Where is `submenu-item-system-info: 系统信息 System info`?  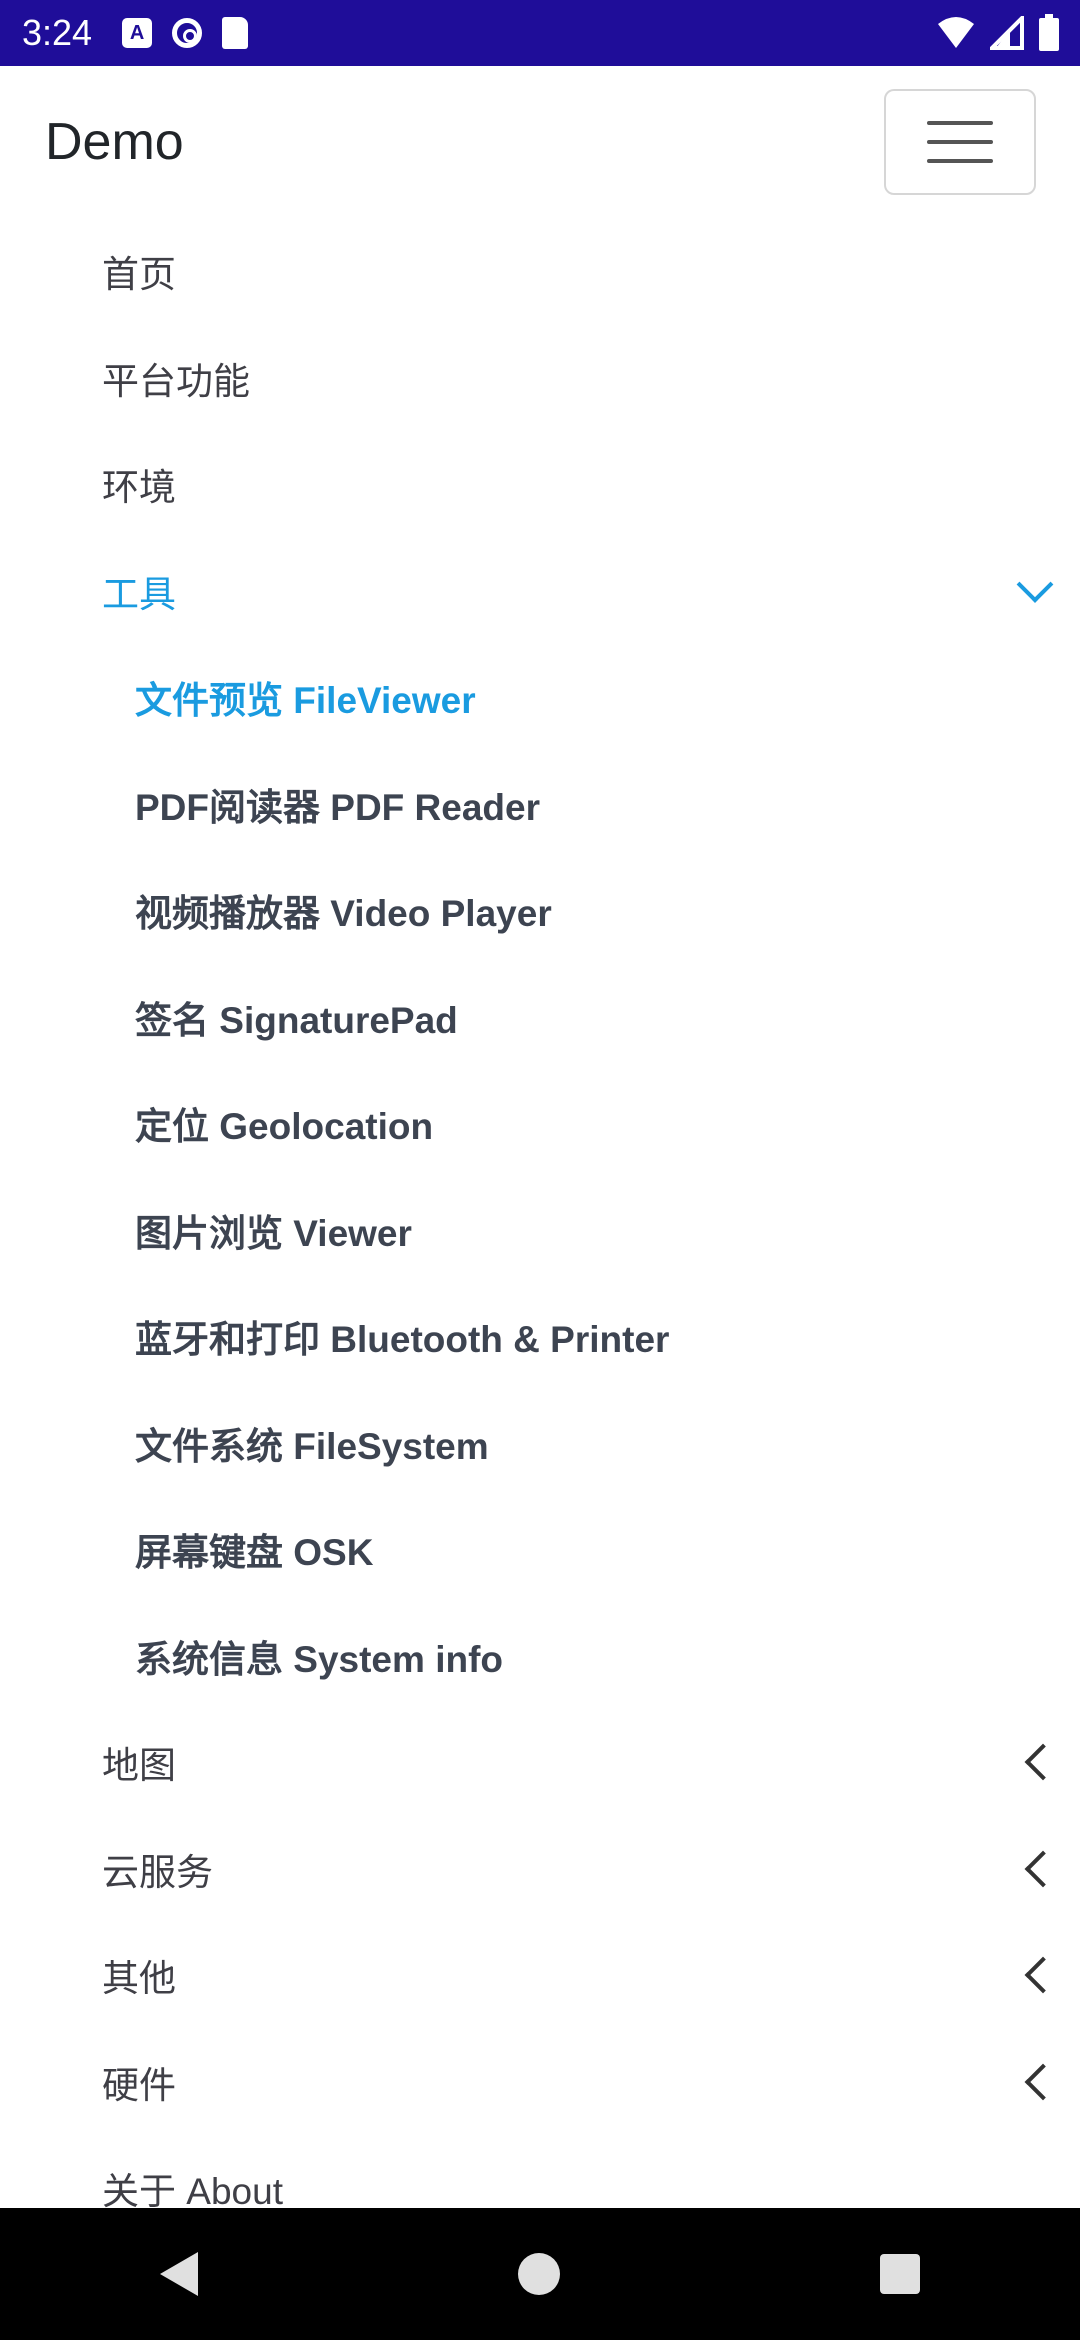
submenu-item-system-info: 系统信息 System info is located at coordinates (540, 1656).